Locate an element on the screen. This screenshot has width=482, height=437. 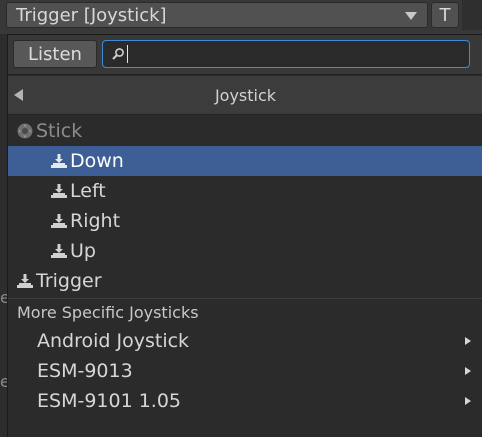
more-specific-header: More Specific Joysticks is located at coordinates (108, 312).